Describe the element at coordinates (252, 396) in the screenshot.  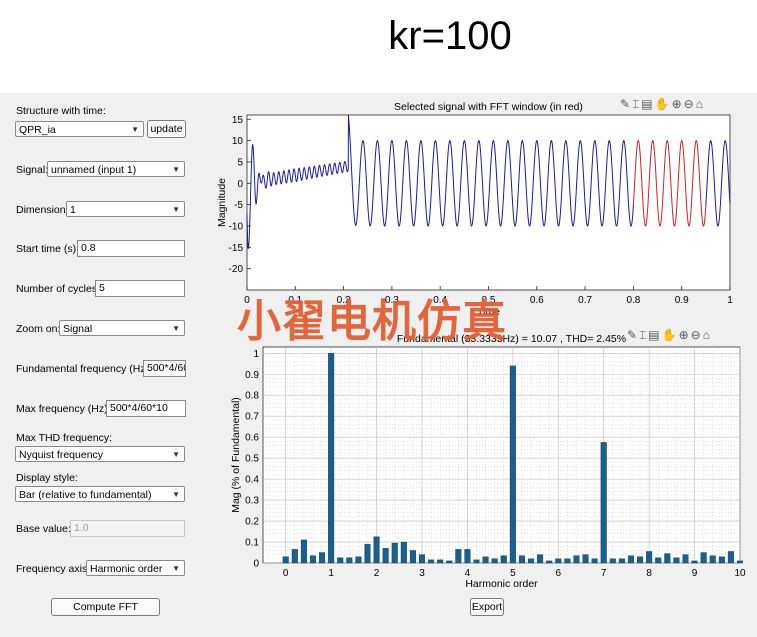
I see `y-tick-label: 0.8` at that location.